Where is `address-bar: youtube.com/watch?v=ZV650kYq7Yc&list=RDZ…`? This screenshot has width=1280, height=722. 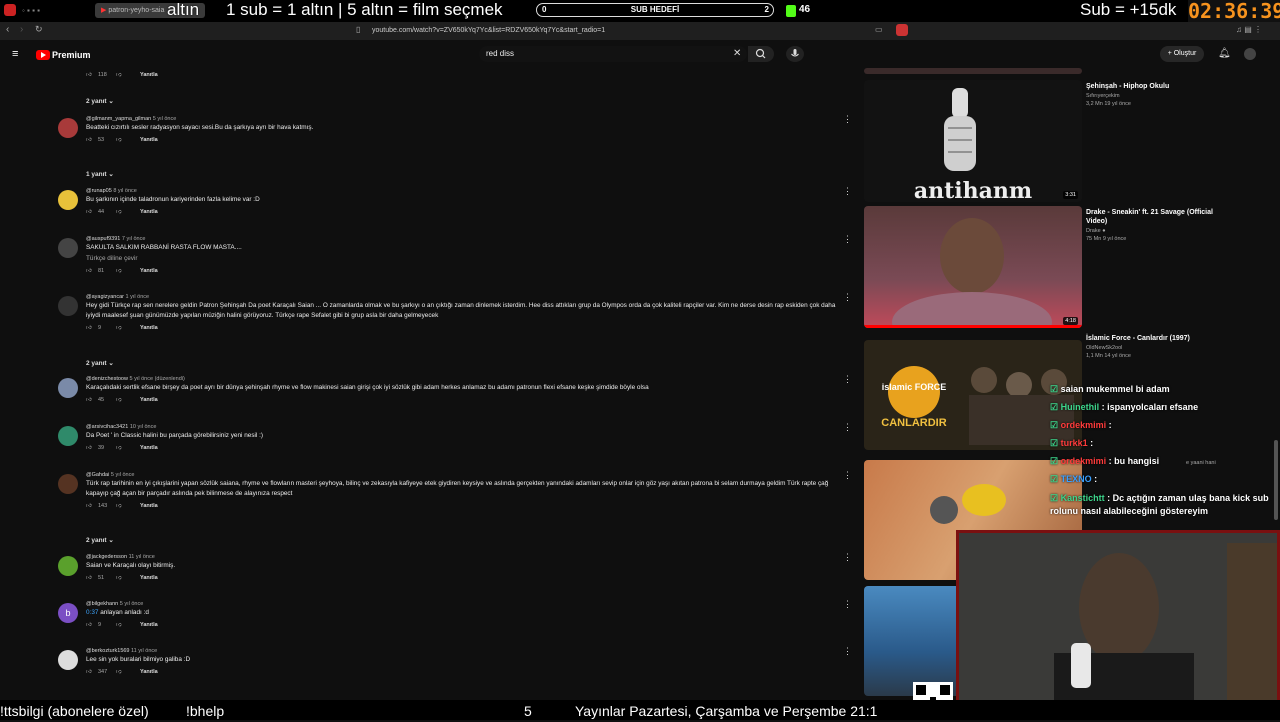
address-bar: youtube.com/watch?v=ZV650kYq7Yc&list=RDZ… is located at coordinates (622, 31).